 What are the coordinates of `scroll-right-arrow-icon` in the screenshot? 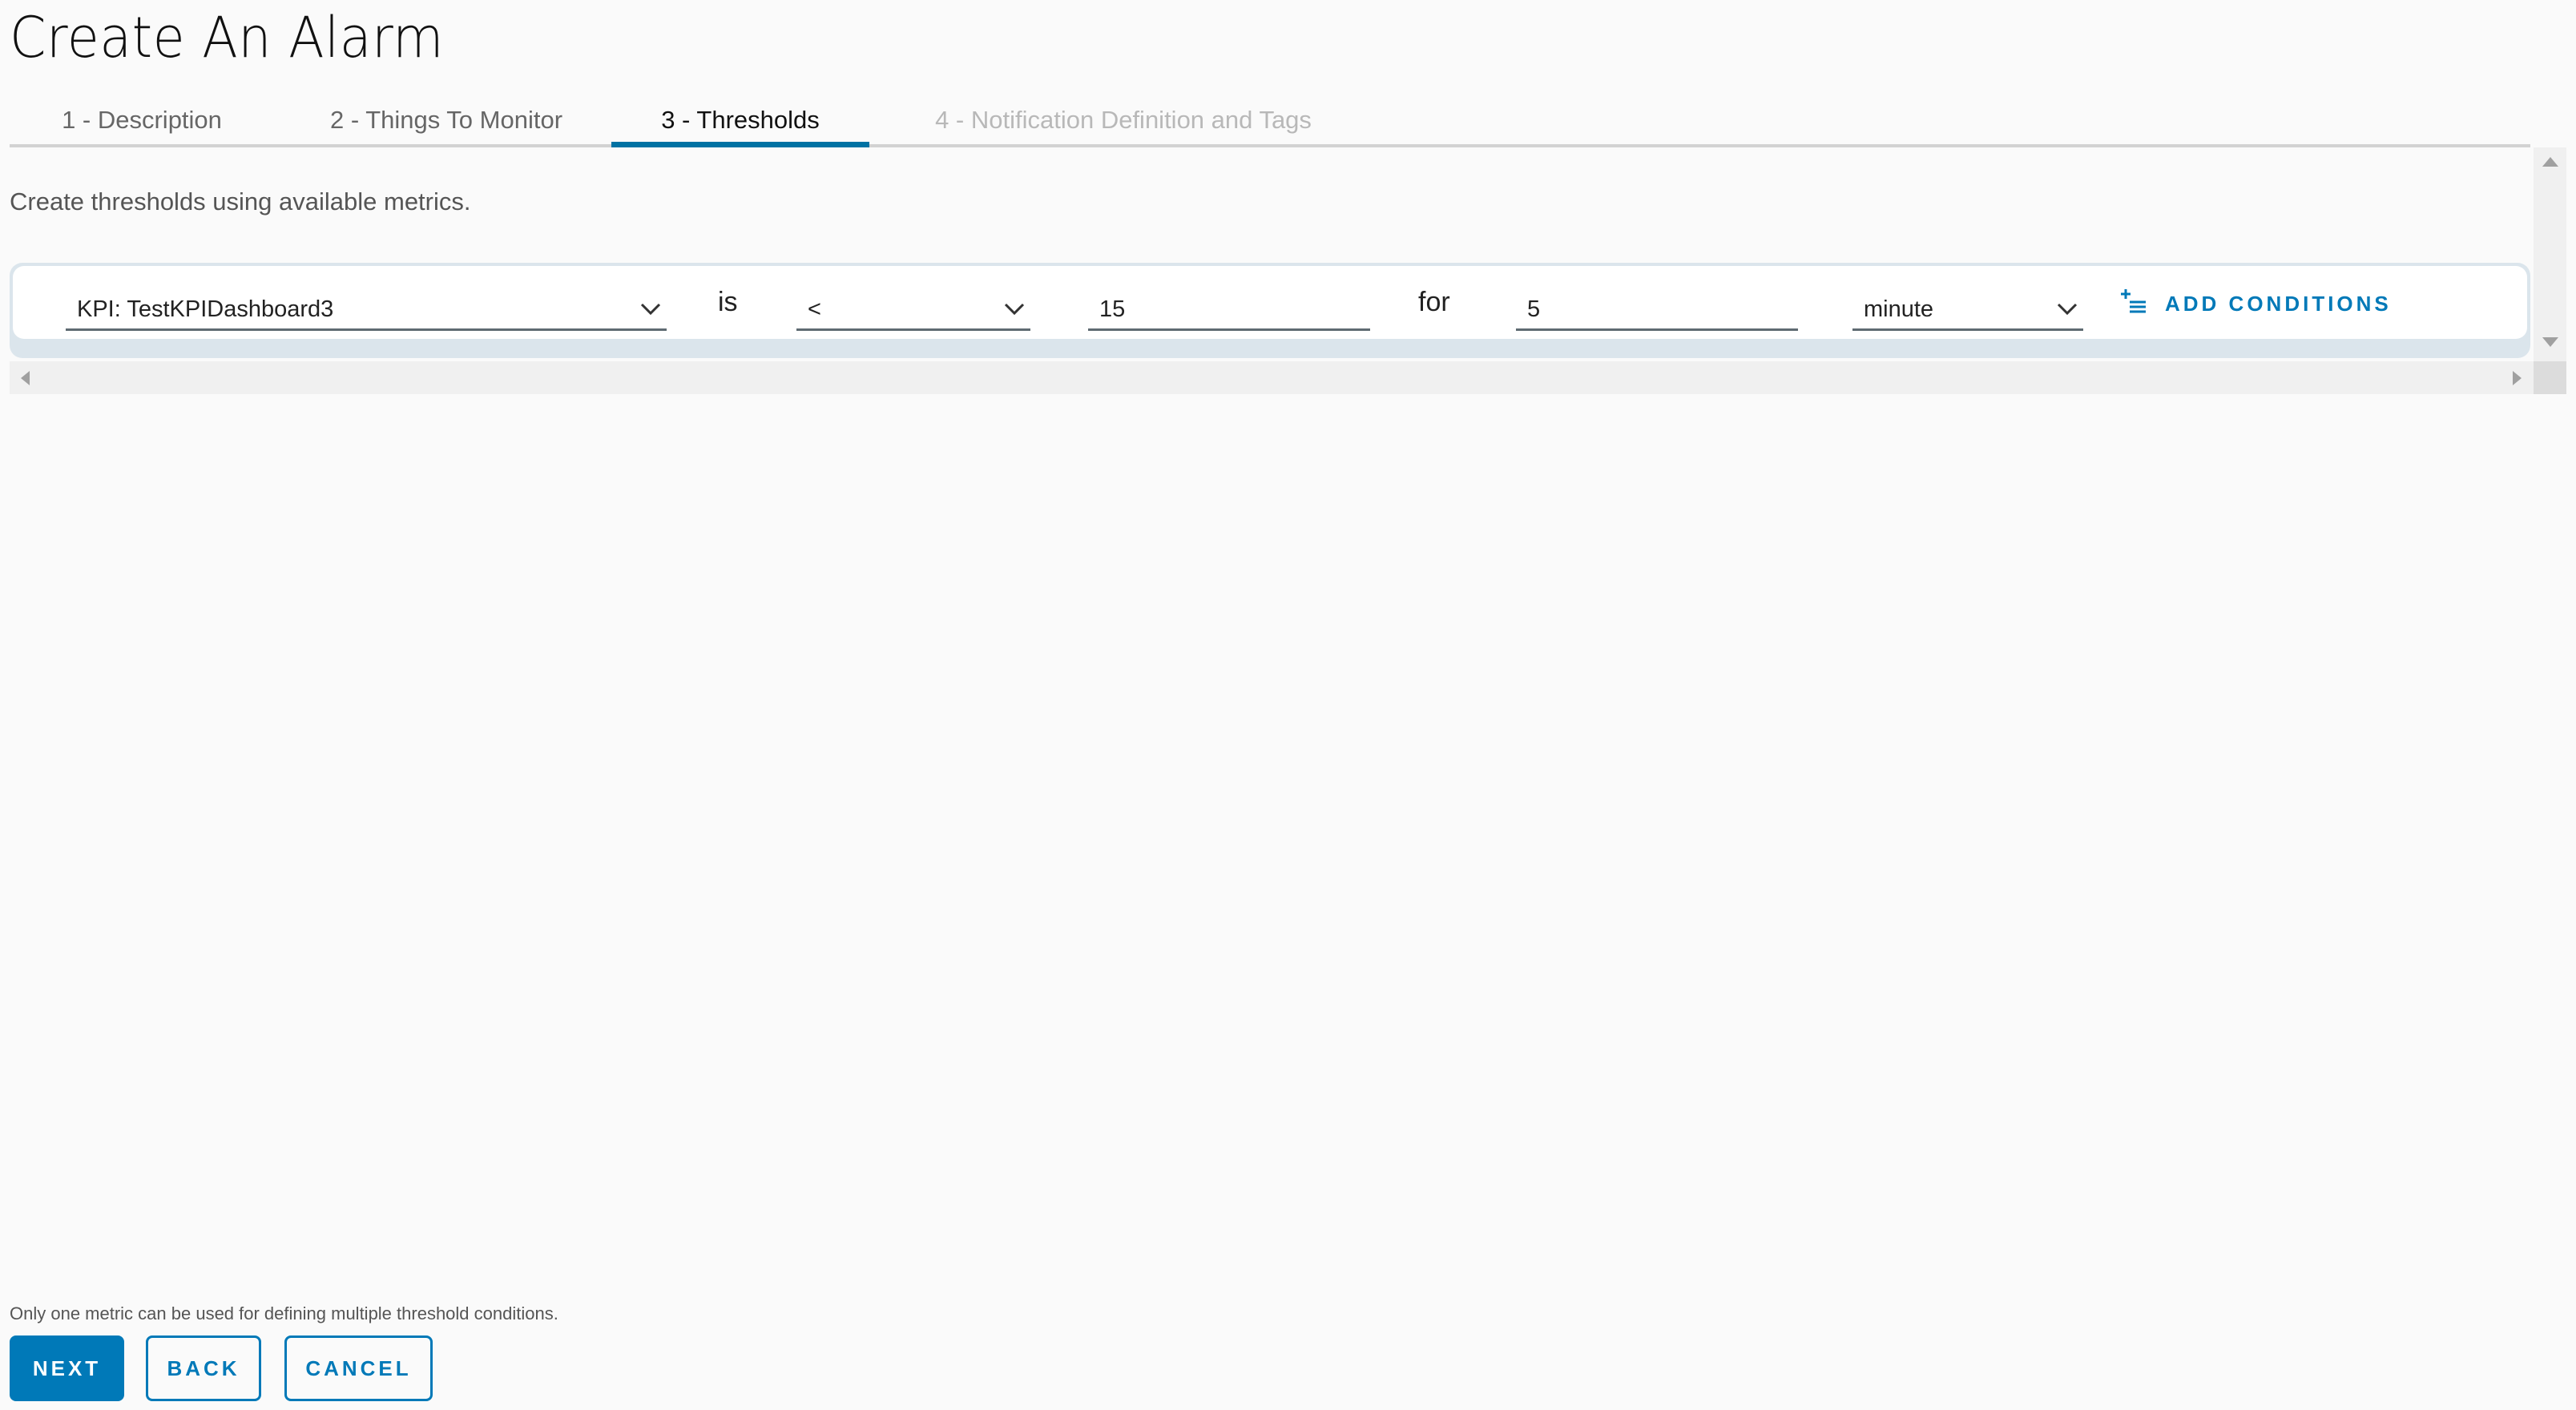 It's located at (2517, 378).